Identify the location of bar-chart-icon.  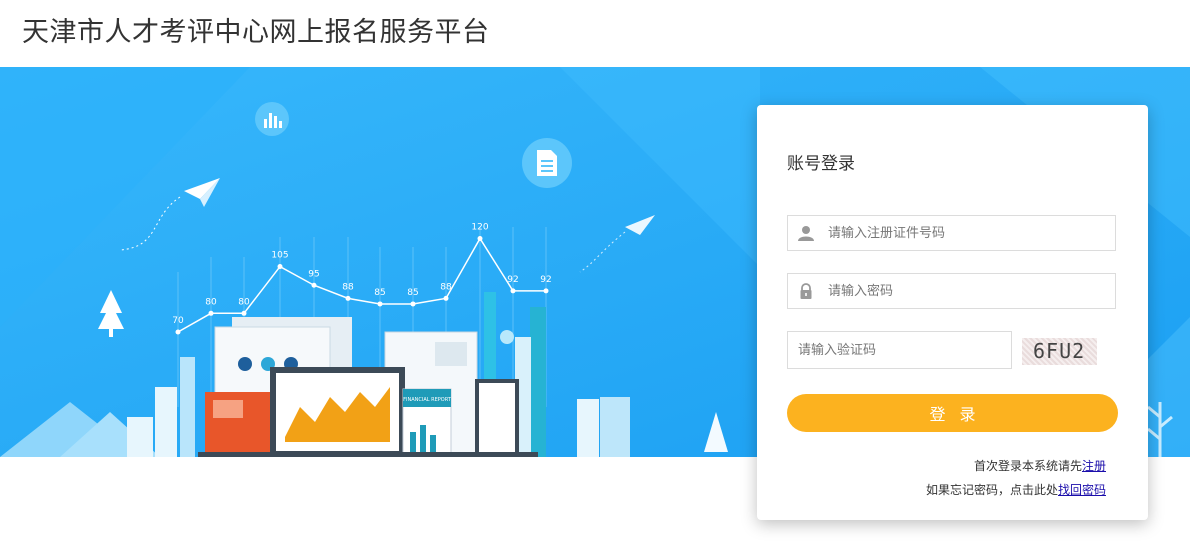
(272, 119).